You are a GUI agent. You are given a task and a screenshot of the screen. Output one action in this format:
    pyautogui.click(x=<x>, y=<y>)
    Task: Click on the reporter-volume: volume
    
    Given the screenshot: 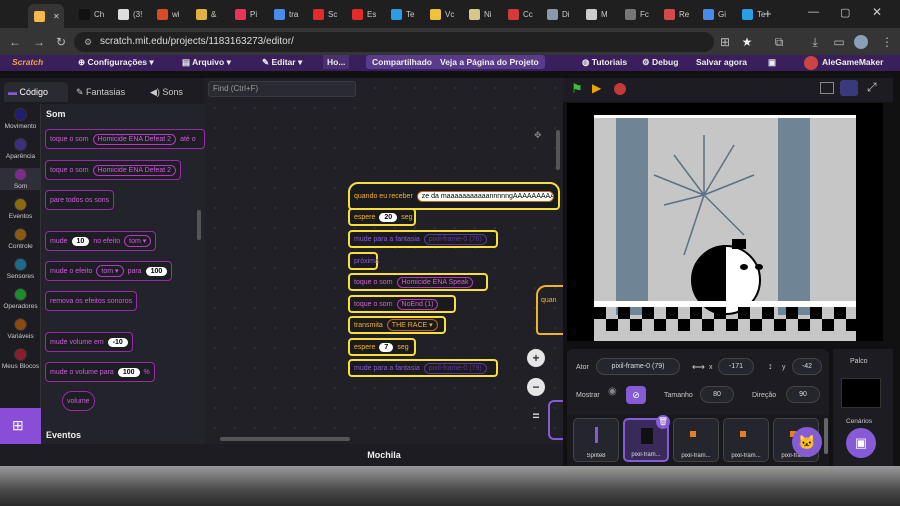 What is the action you would take?
    pyautogui.click(x=78, y=401)
    